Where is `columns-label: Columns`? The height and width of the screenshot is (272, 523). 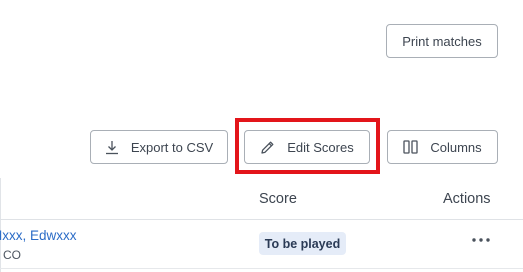 columns-label: Columns is located at coordinates (456, 147).